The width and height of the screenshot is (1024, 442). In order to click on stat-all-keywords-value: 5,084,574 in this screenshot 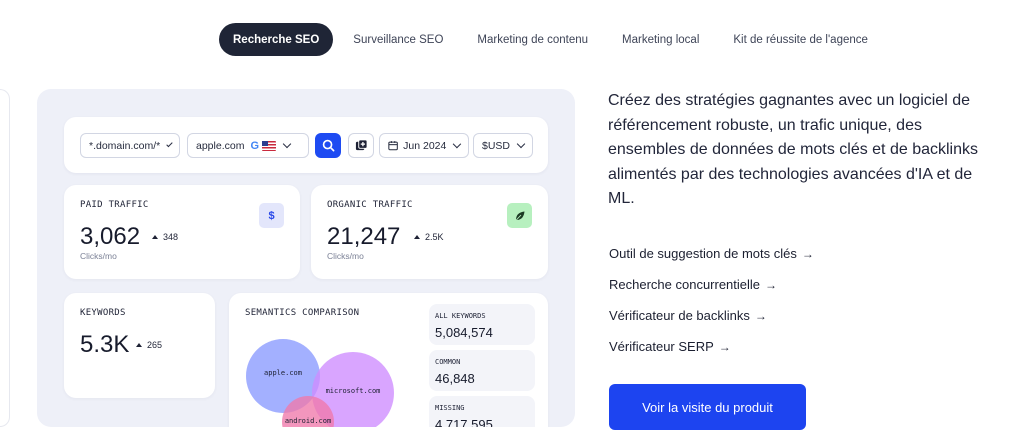, I will do `click(464, 332)`.